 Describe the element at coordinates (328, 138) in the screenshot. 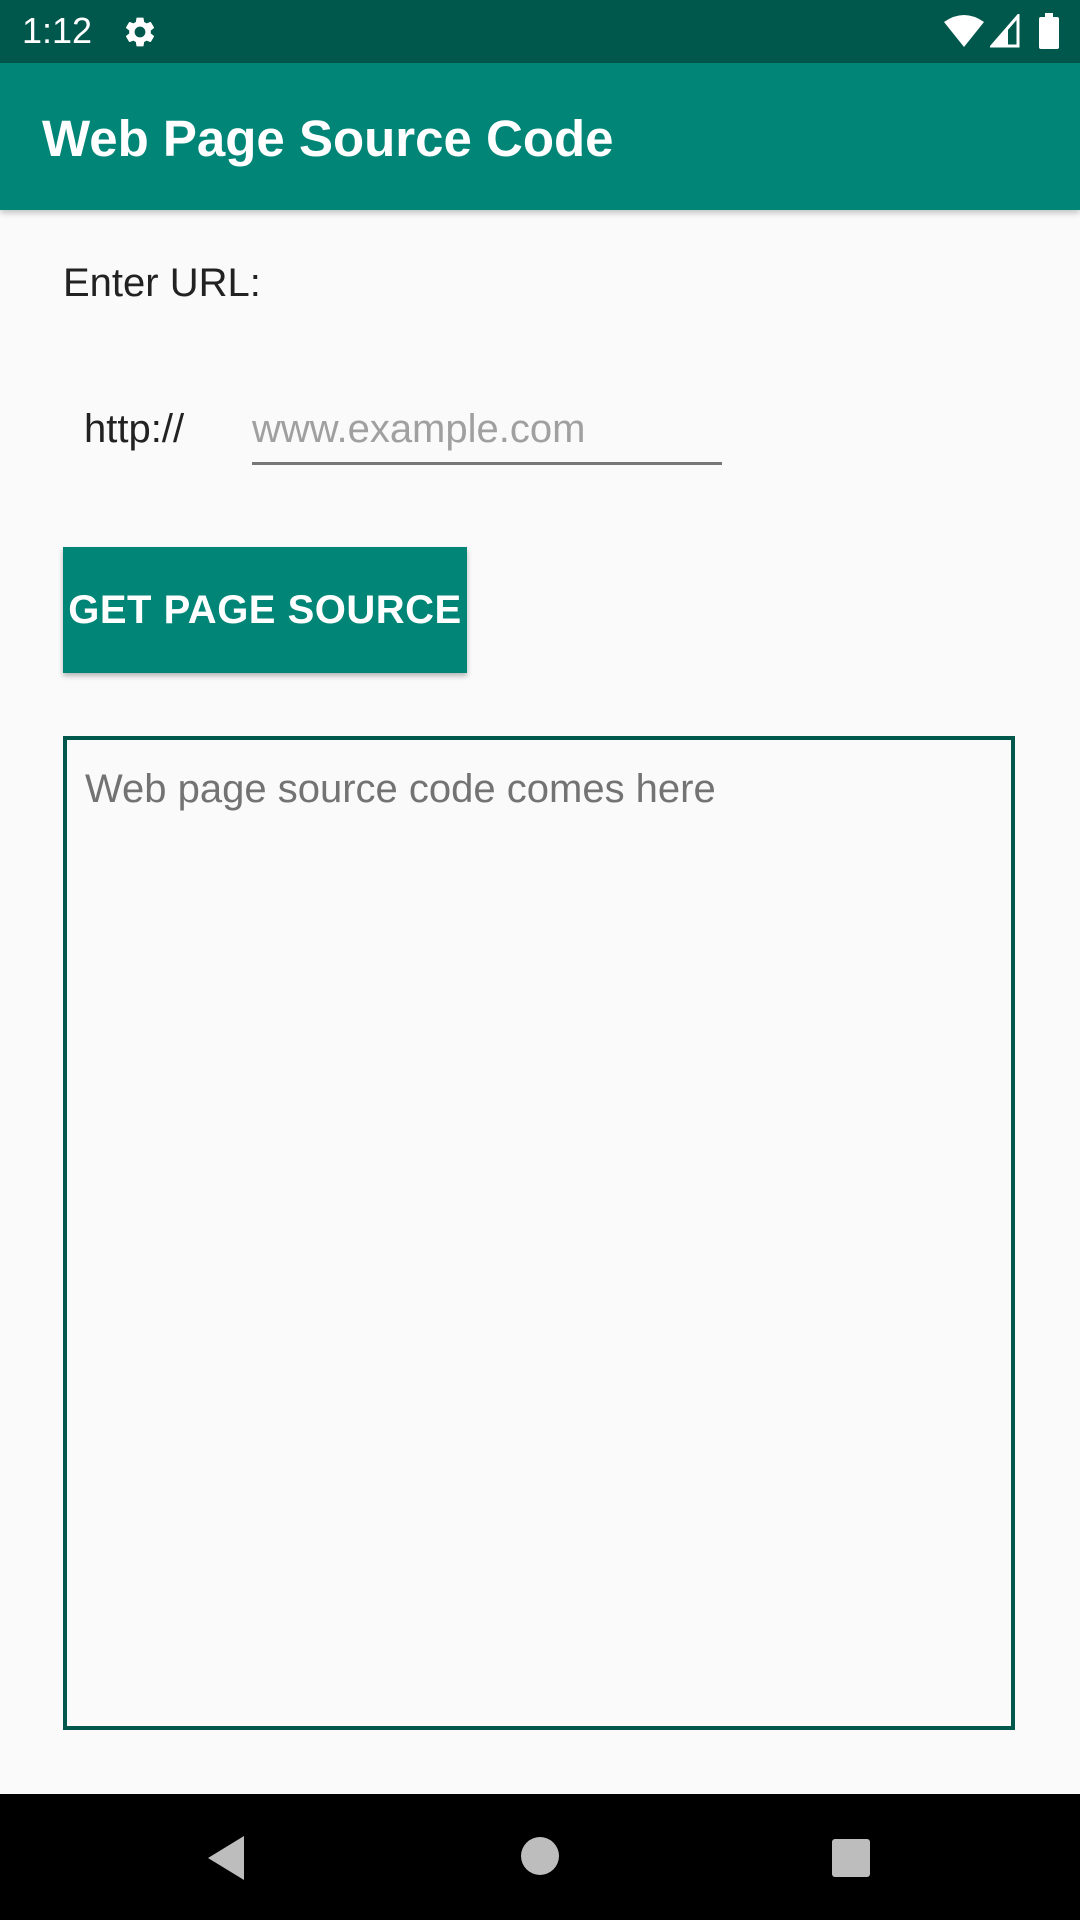

I see `app-title: Web Page Source Code` at that location.